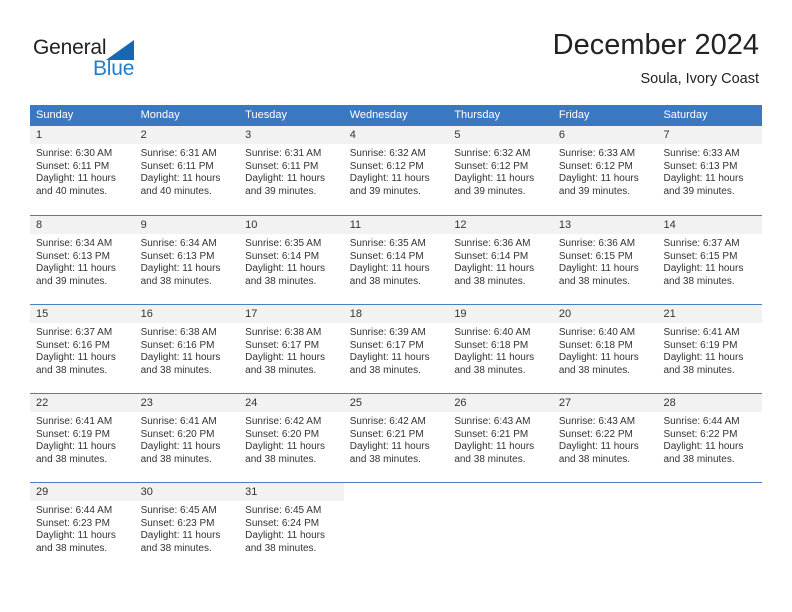 This screenshot has height=612, width=792. Describe the element at coordinates (605, 314) in the screenshot. I see `day-number: 20` at that location.